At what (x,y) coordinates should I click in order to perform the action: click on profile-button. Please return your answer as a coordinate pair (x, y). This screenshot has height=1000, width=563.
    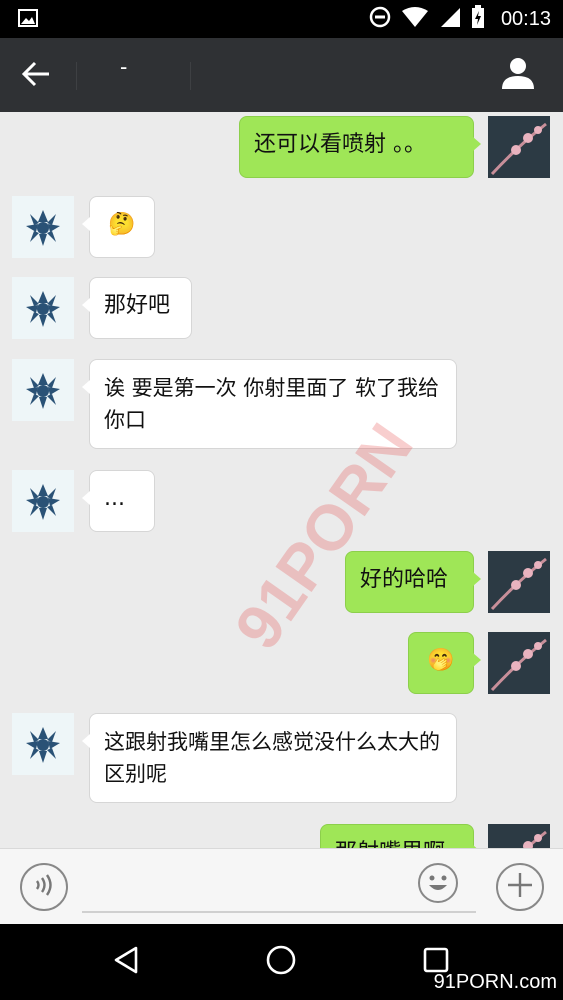
    Looking at the image, I should click on (518, 75).